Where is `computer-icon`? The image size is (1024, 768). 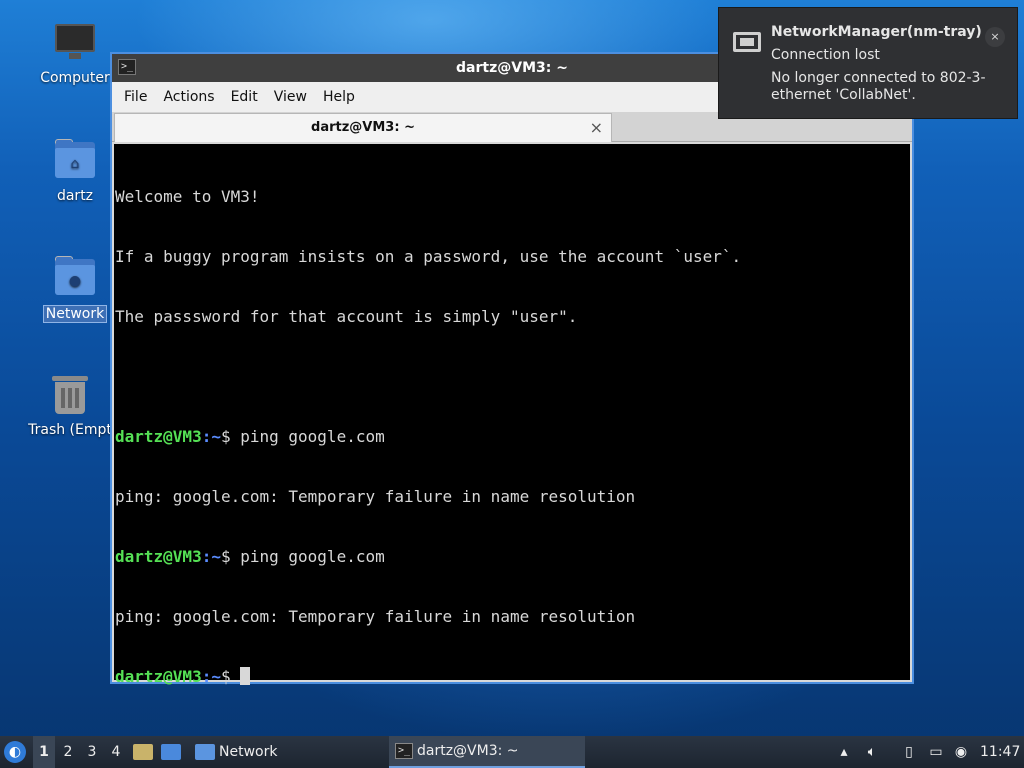
computer-icon is located at coordinates (75, 42).